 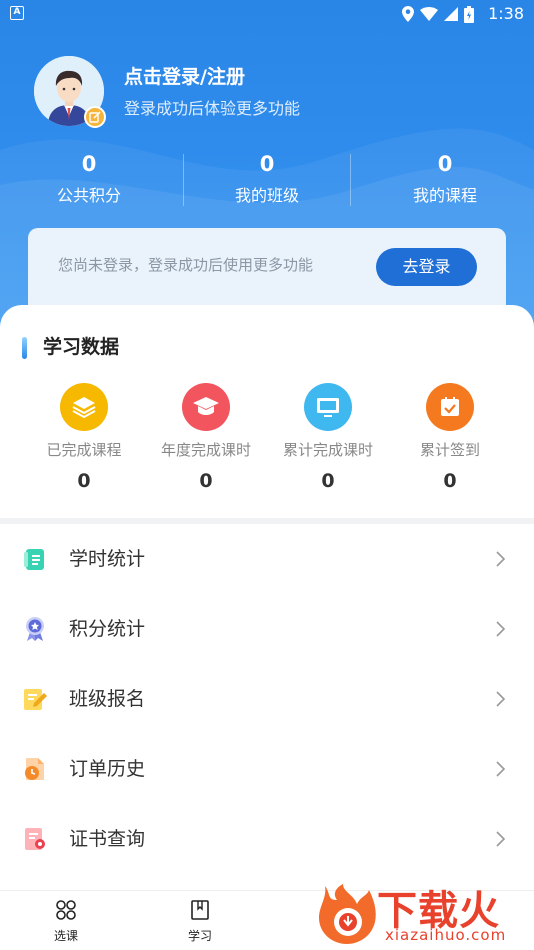 What do you see at coordinates (347, 914) in the screenshot?
I see `flame-logo-icon` at bounding box center [347, 914].